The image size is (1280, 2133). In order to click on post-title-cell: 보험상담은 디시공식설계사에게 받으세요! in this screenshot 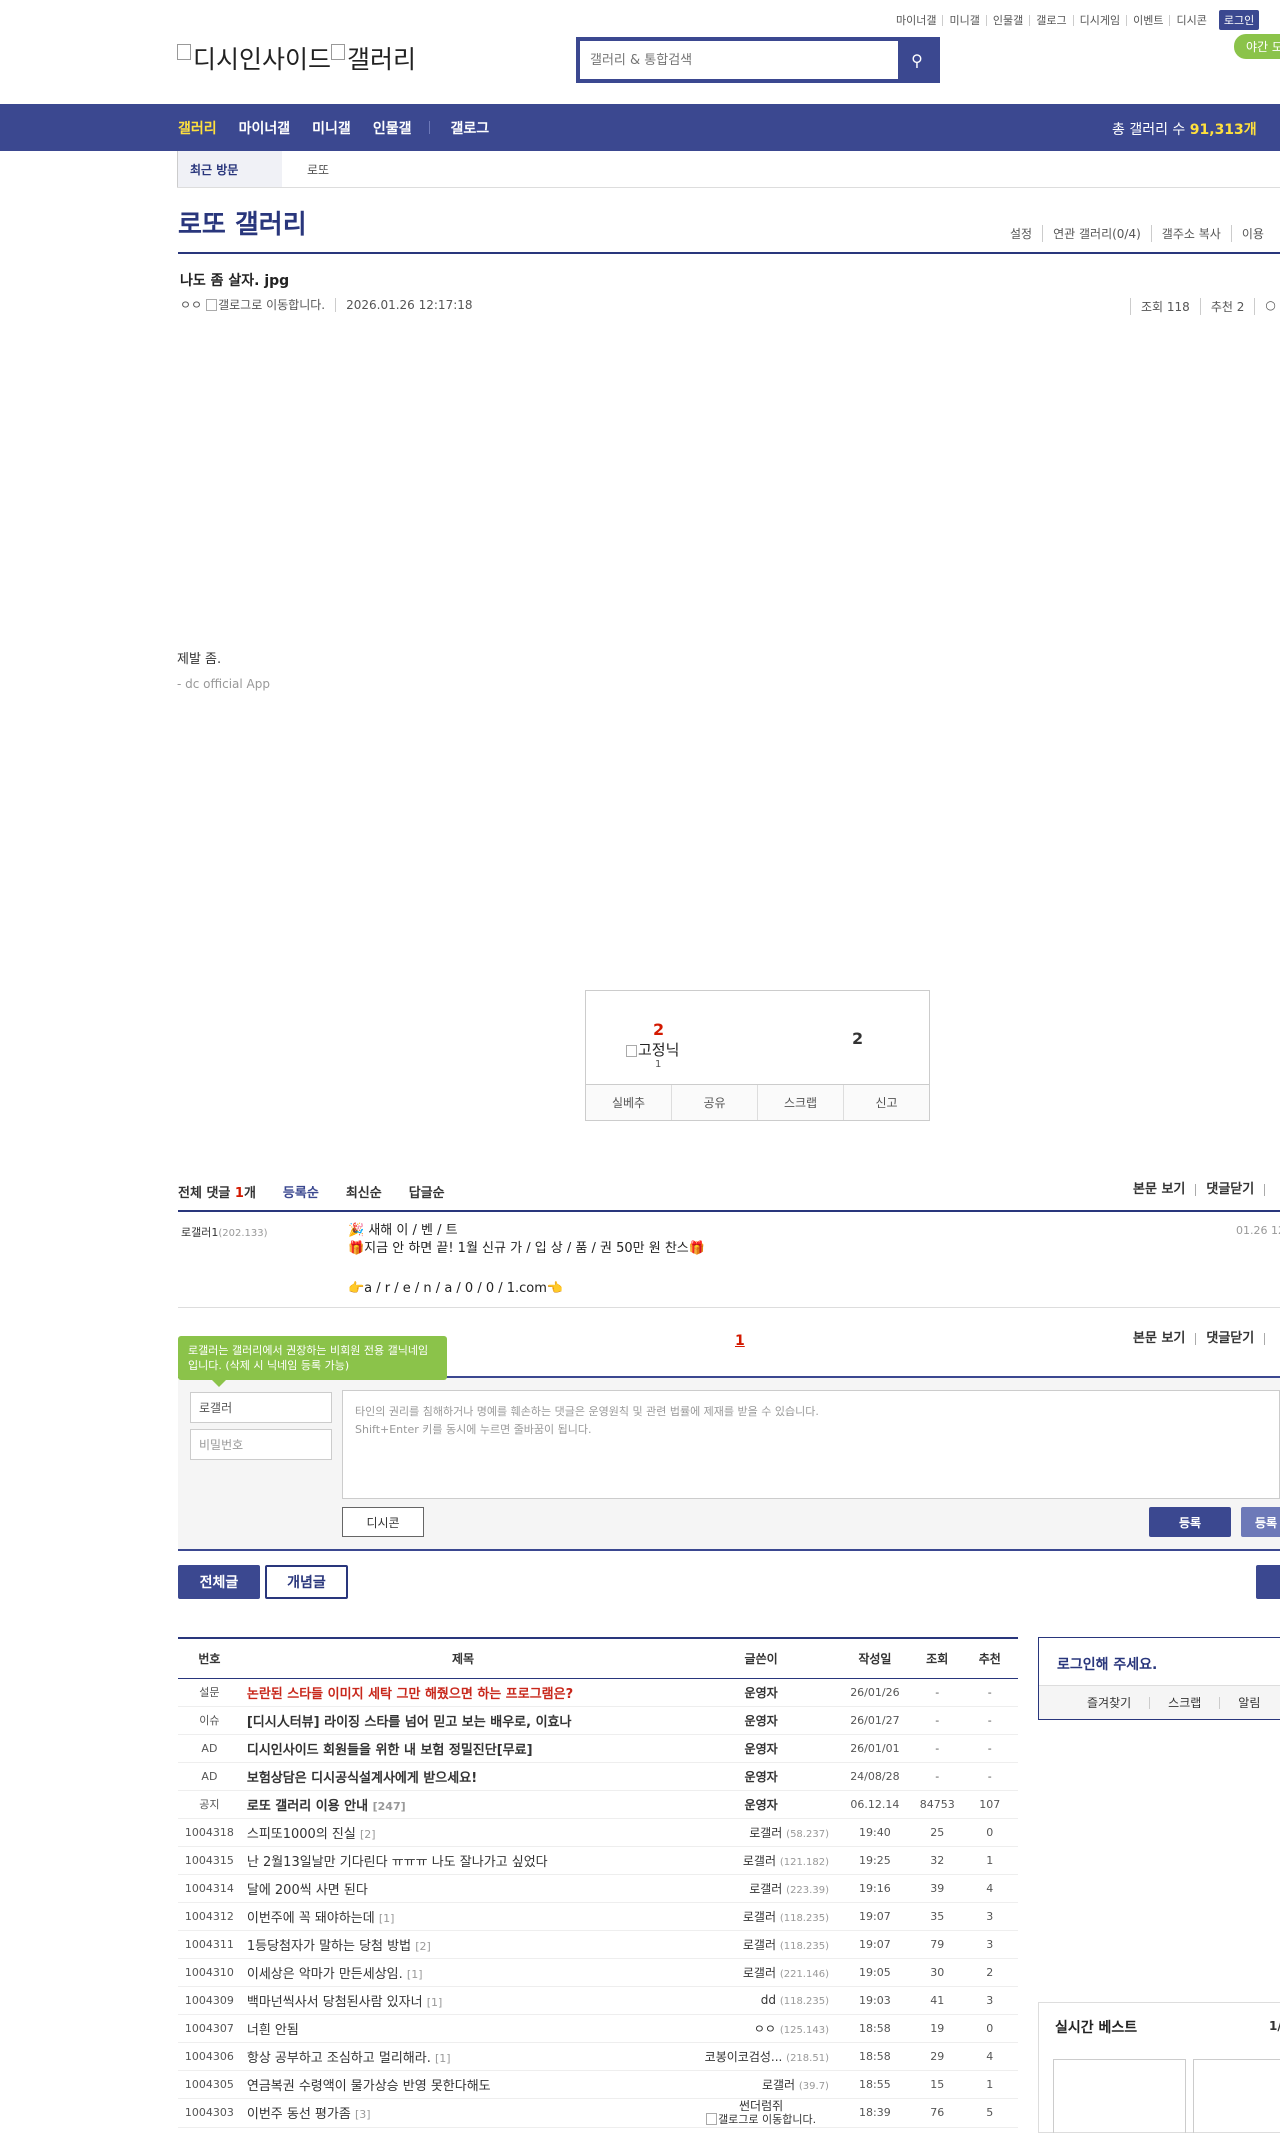, I will do `click(463, 1776)`.